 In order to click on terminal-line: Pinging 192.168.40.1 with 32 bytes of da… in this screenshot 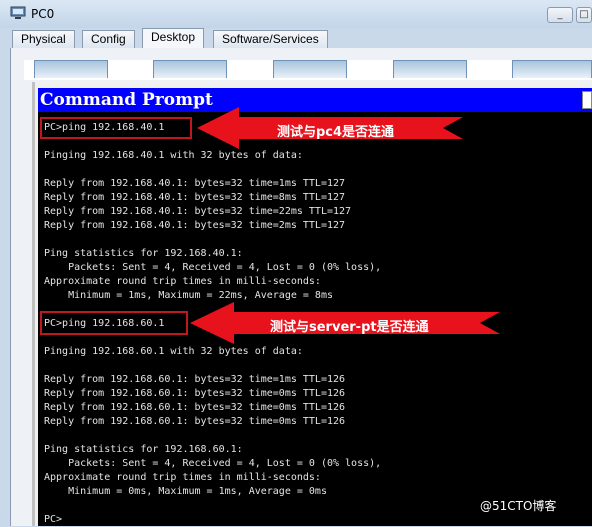, I will do `click(173, 155)`.